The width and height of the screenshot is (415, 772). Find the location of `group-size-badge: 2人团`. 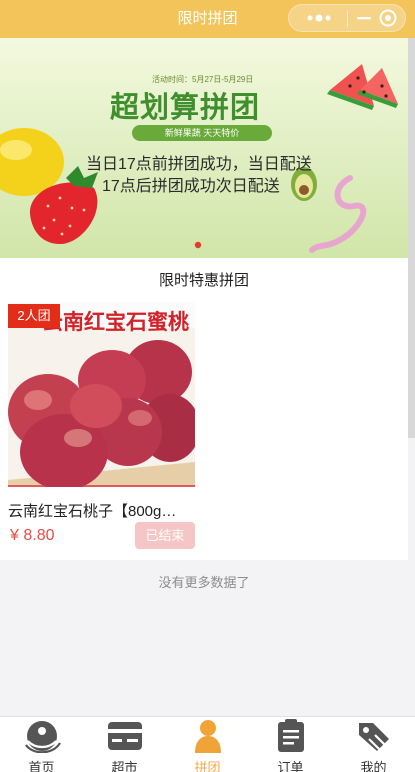

group-size-badge: 2人团 is located at coordinates (34, 316).